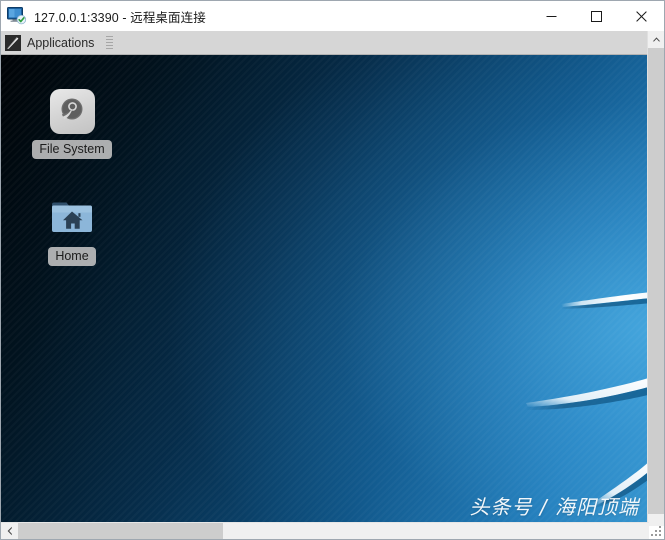 This screenshot has height=540, width=665. I want to click on scroll-left-button, so click(9, 531).